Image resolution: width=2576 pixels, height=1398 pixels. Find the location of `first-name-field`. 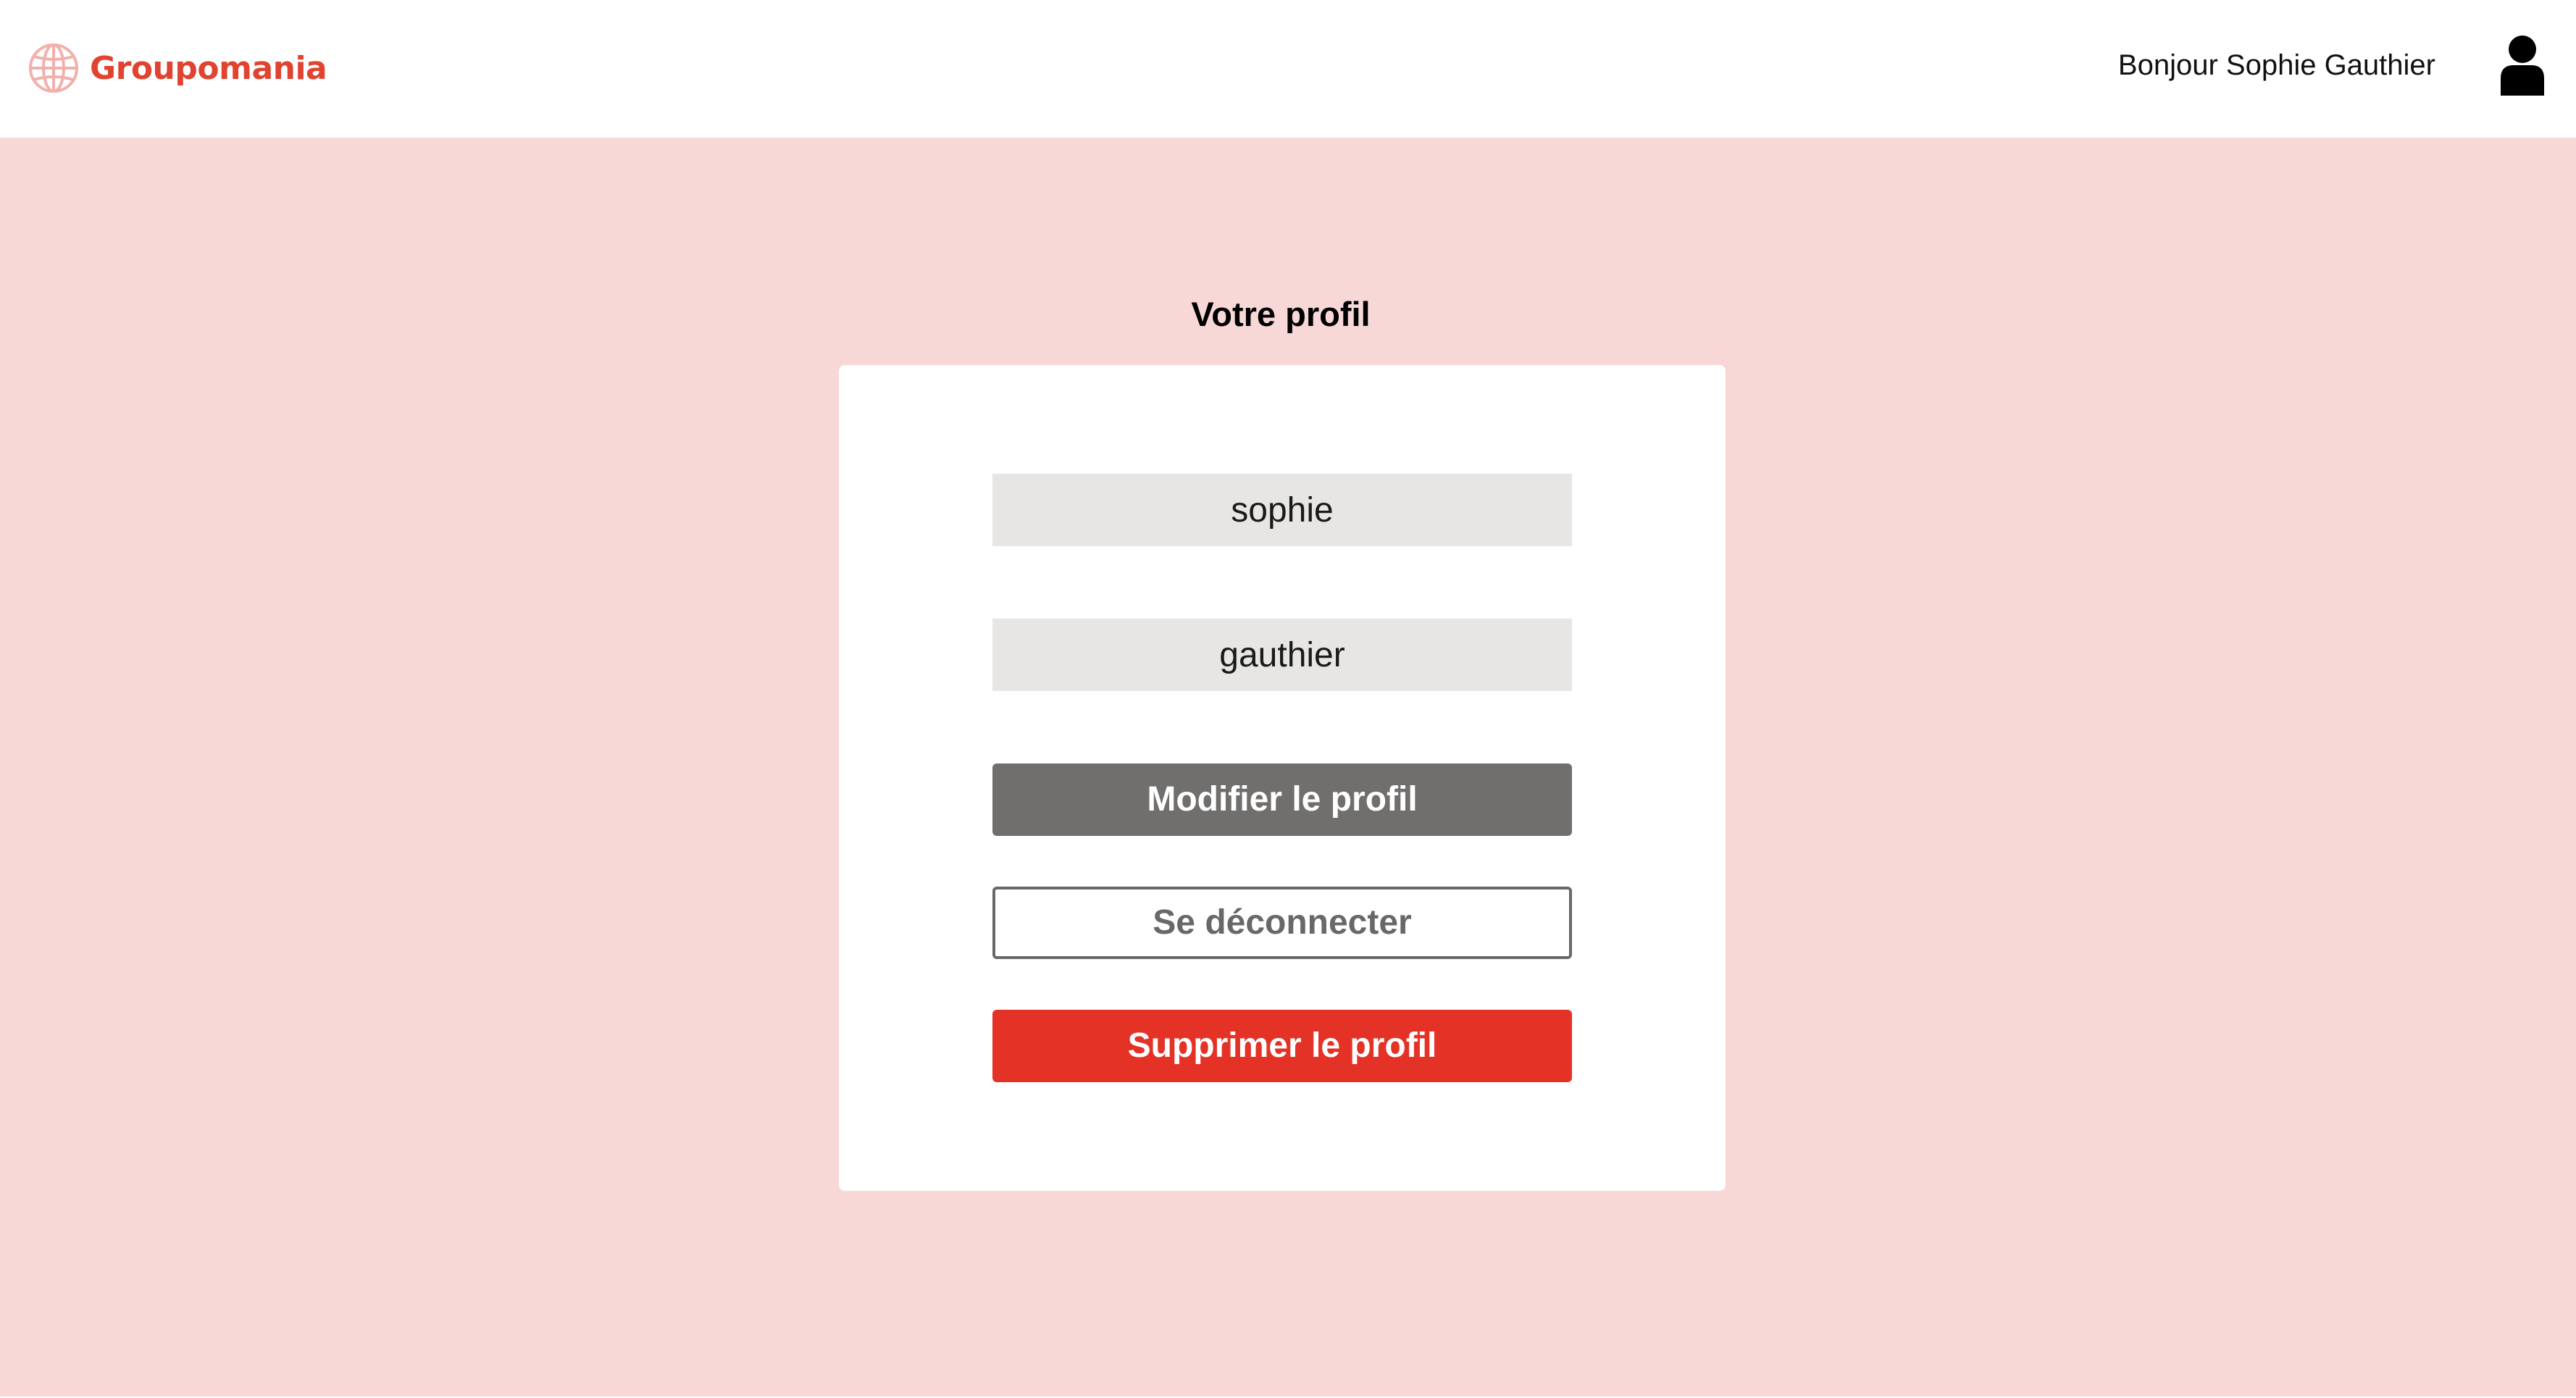

first-name-field is located at coordinates (1282, 510).